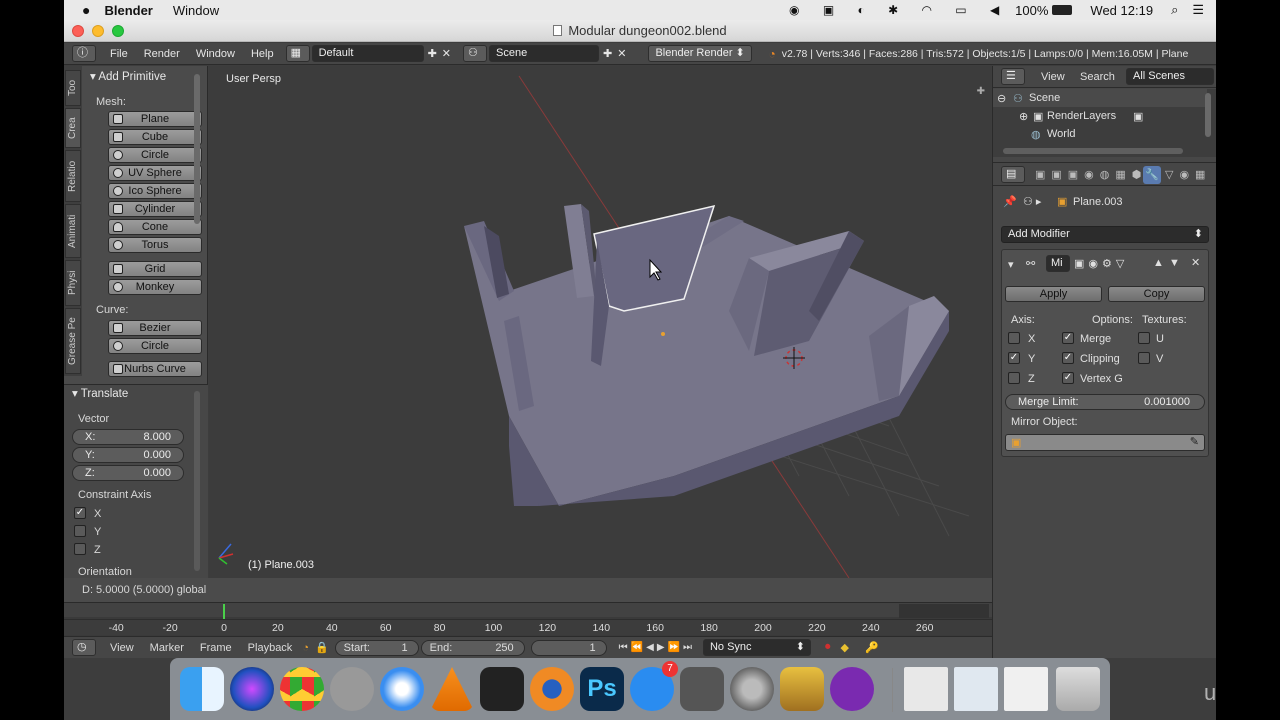 This screenshot has height=720, width=1280. I want to click on apple-icon: ●, so click(86, 10).